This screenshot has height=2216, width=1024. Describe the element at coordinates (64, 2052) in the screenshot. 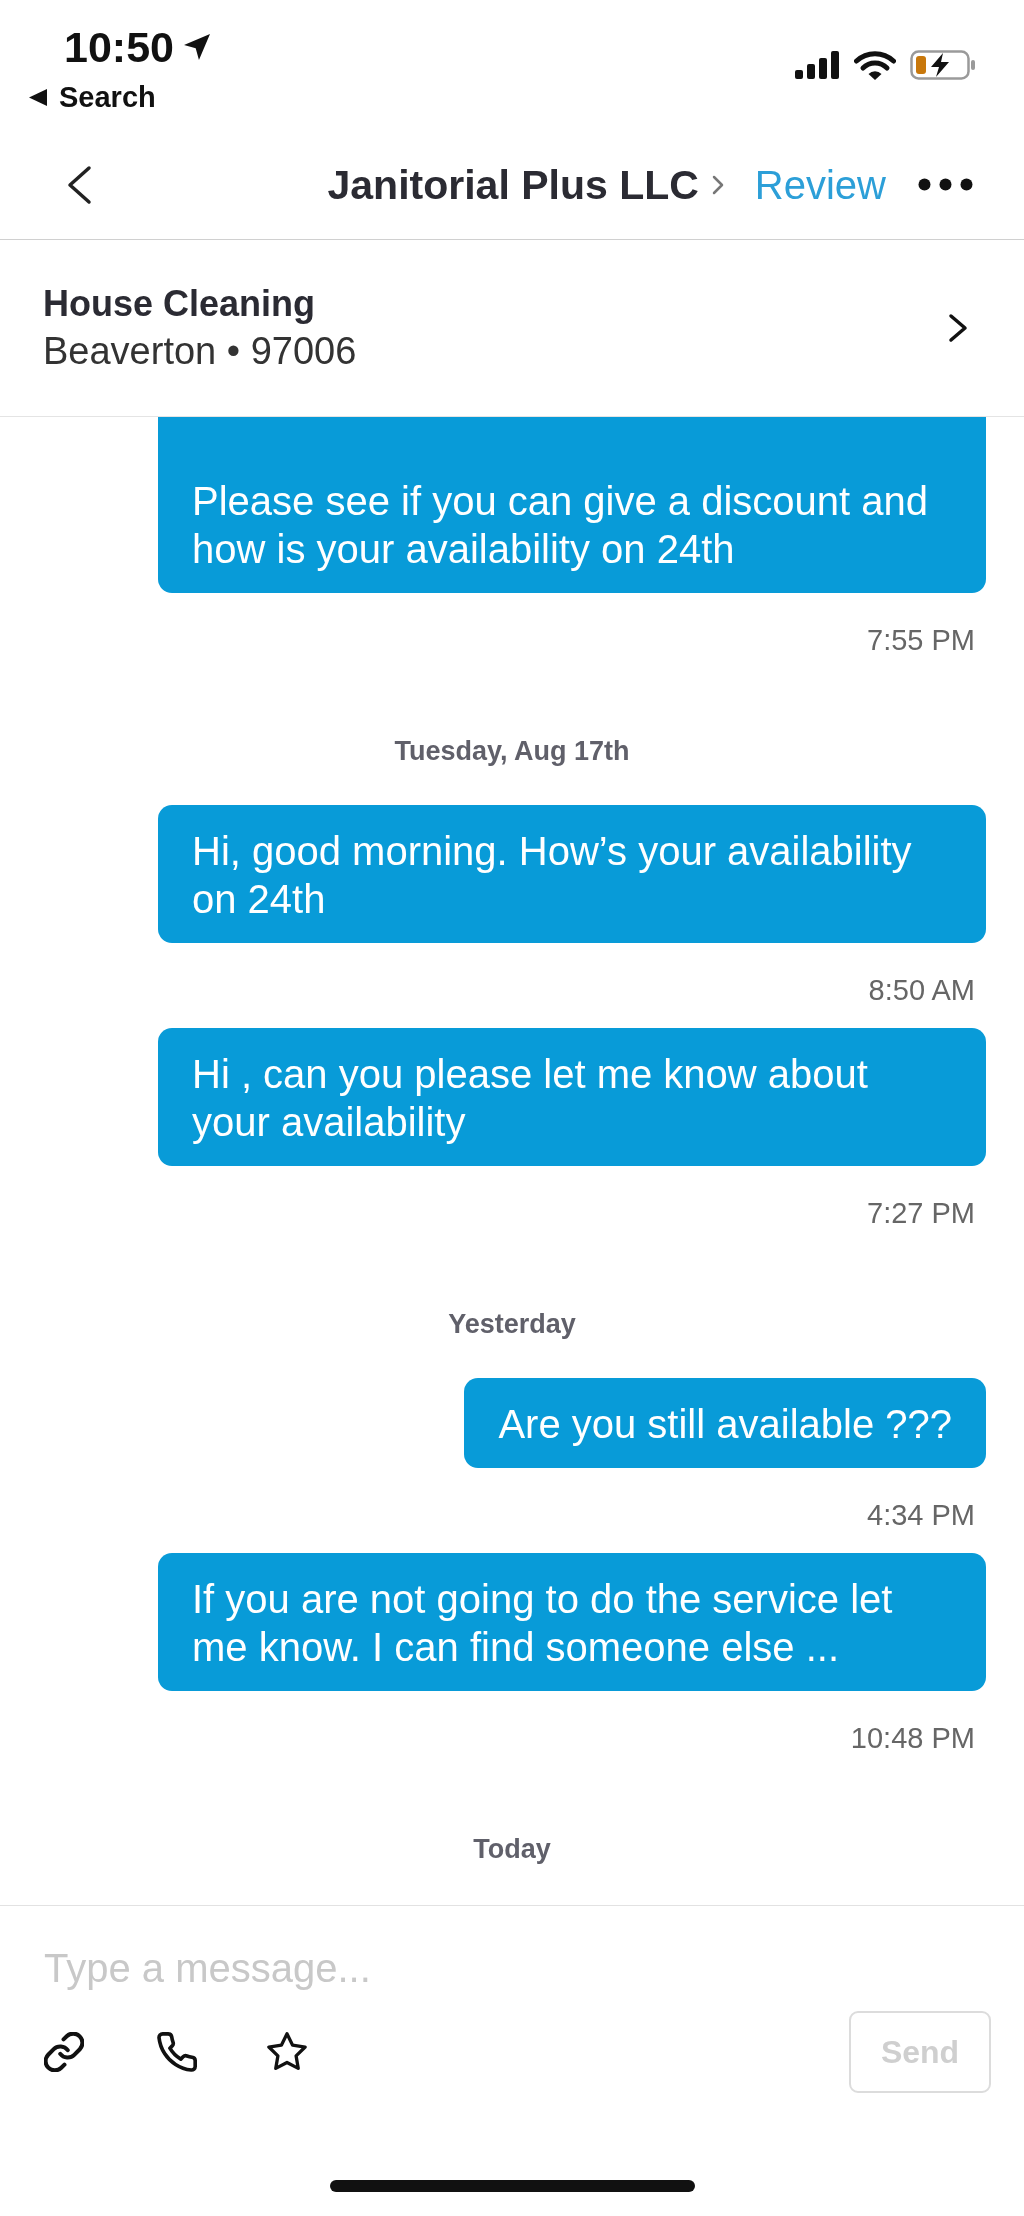

I see `link-icon` at that location.